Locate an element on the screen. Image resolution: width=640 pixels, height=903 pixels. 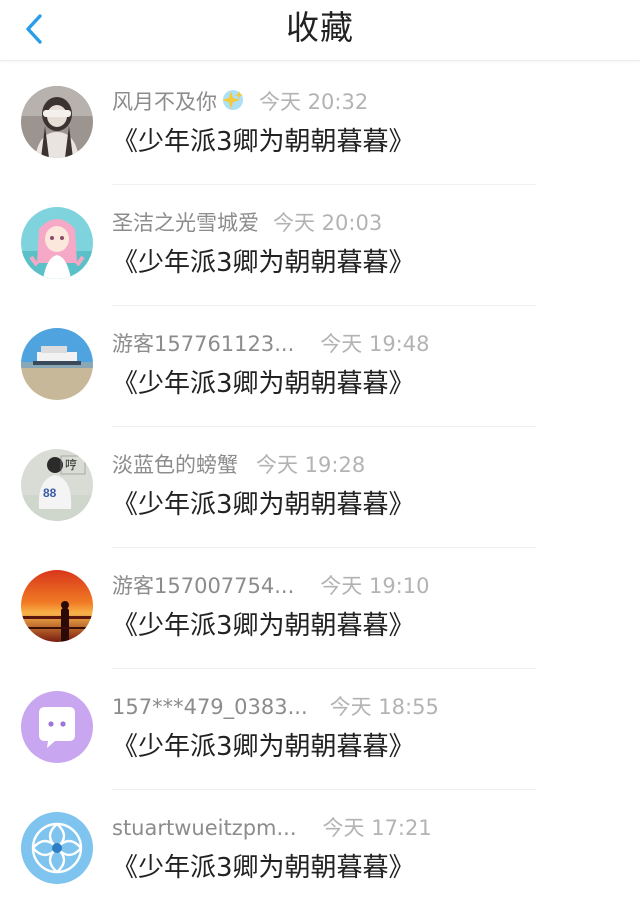
item-meta: 圣洁之光雪城爱 今天 20:03 is located at coordinates (247, 223).